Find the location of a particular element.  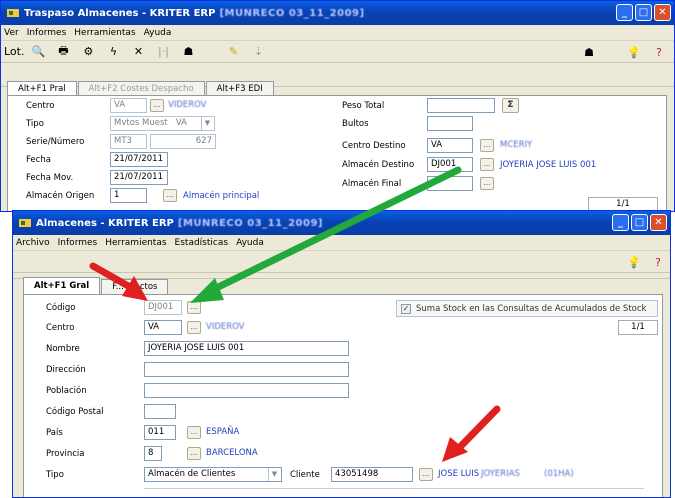

delete-icon: ✕ is located at coordinates (138, 52).